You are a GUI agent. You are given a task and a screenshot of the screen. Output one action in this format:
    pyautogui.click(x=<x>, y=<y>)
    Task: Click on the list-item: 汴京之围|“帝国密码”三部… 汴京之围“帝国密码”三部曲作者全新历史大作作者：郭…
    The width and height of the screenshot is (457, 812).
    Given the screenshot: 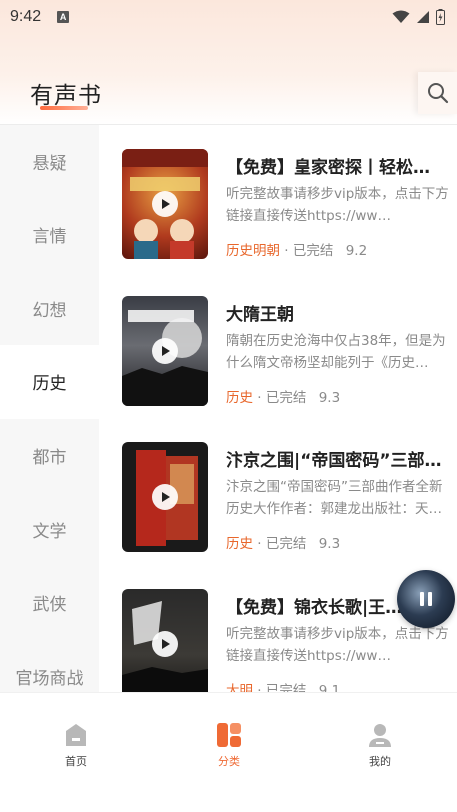 What is the action you would take?
    pyautogui.click(x=278, y=502)
    